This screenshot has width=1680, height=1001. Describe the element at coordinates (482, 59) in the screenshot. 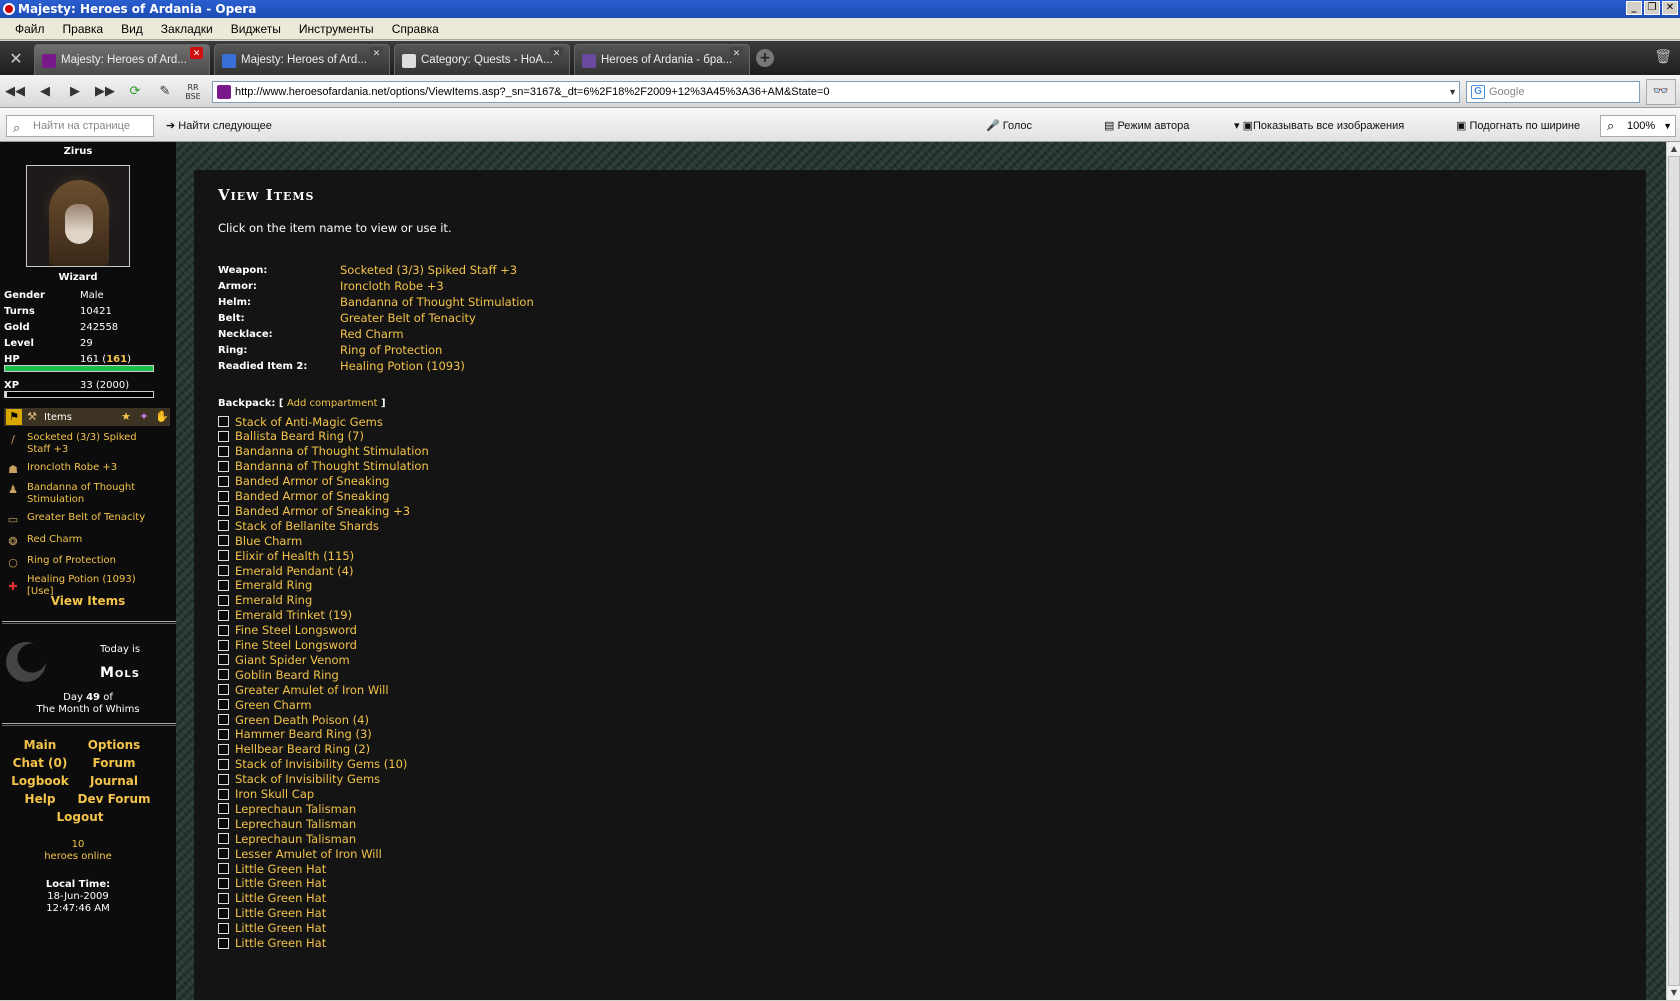

I see `tab-3: Category: Quests - HoA... ✕` at that location.